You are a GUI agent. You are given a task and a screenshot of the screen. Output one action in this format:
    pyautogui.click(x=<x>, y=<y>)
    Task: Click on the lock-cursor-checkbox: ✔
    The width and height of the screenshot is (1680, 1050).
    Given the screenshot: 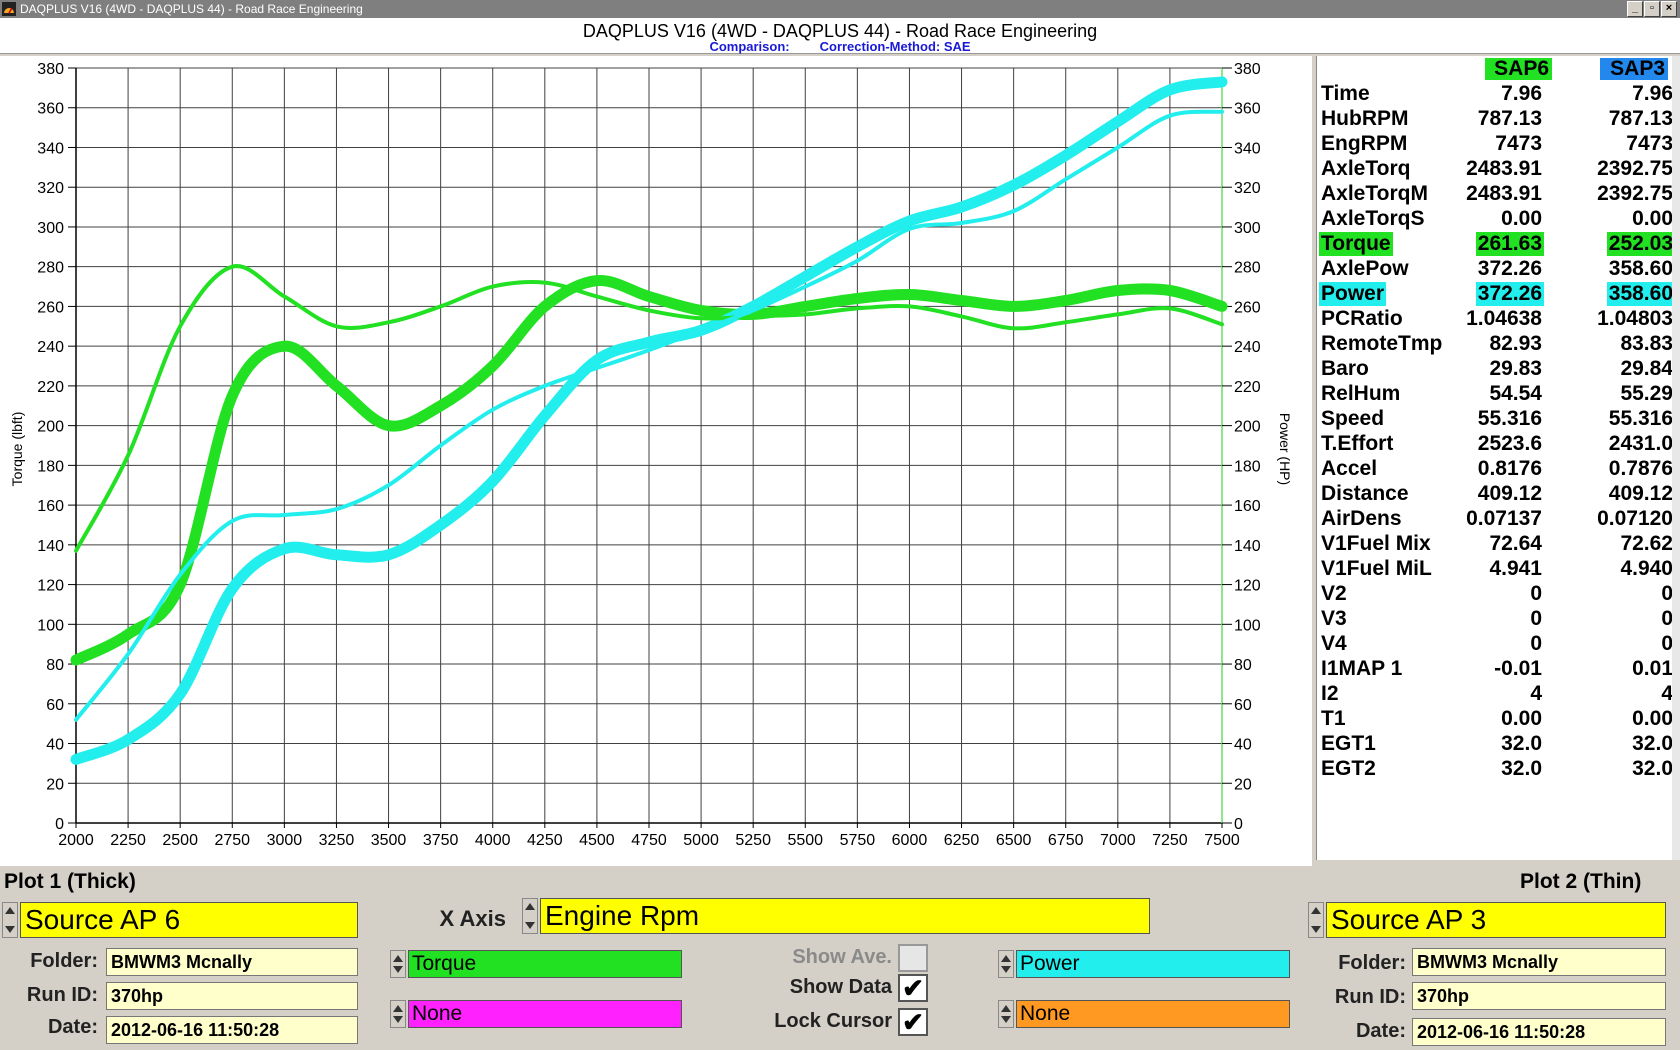 What is the action you would take?
    pyautogui.click(x=913, y=1022)
    